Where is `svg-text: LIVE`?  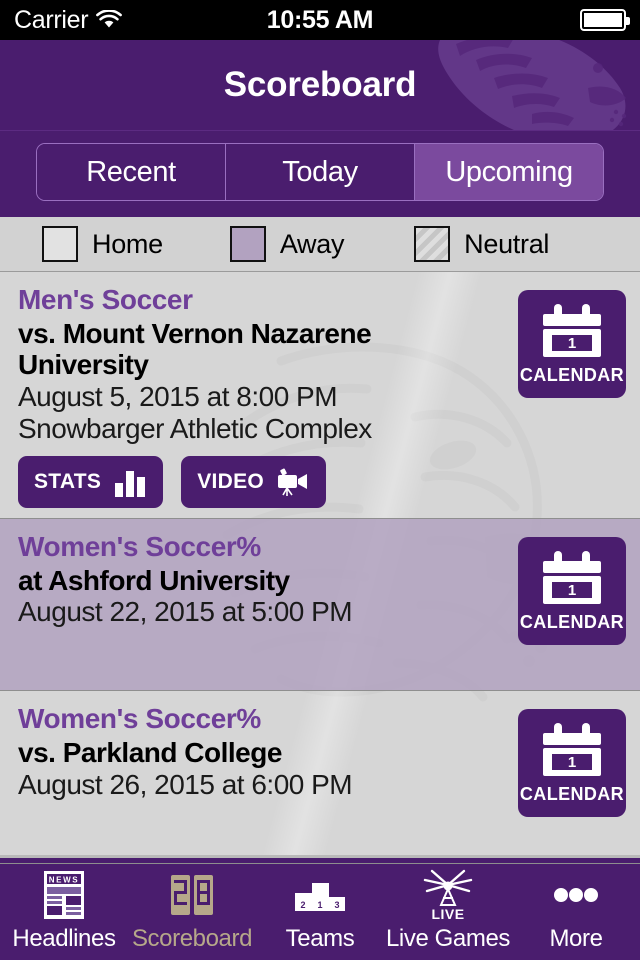
svg-text: LIVE is located at coordinates (447, 913).